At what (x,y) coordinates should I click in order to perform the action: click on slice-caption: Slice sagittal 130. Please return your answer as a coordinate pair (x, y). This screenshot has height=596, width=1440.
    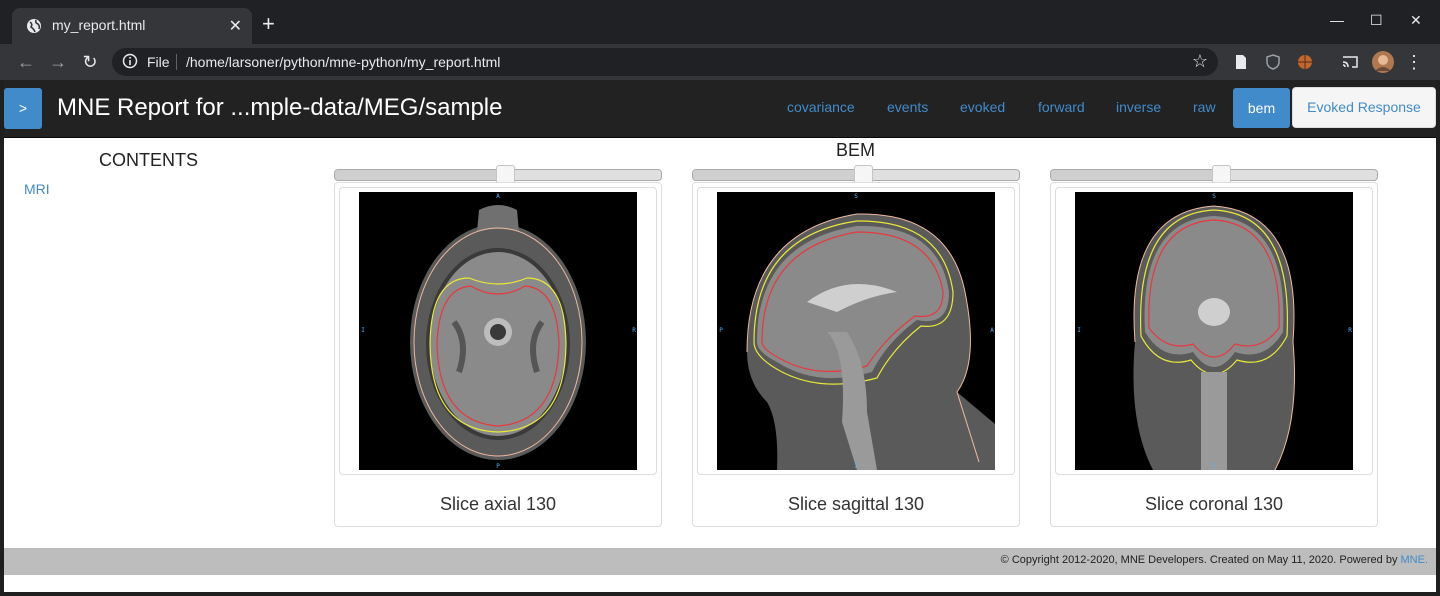
    Looking at the image, I should click on (856, 504).